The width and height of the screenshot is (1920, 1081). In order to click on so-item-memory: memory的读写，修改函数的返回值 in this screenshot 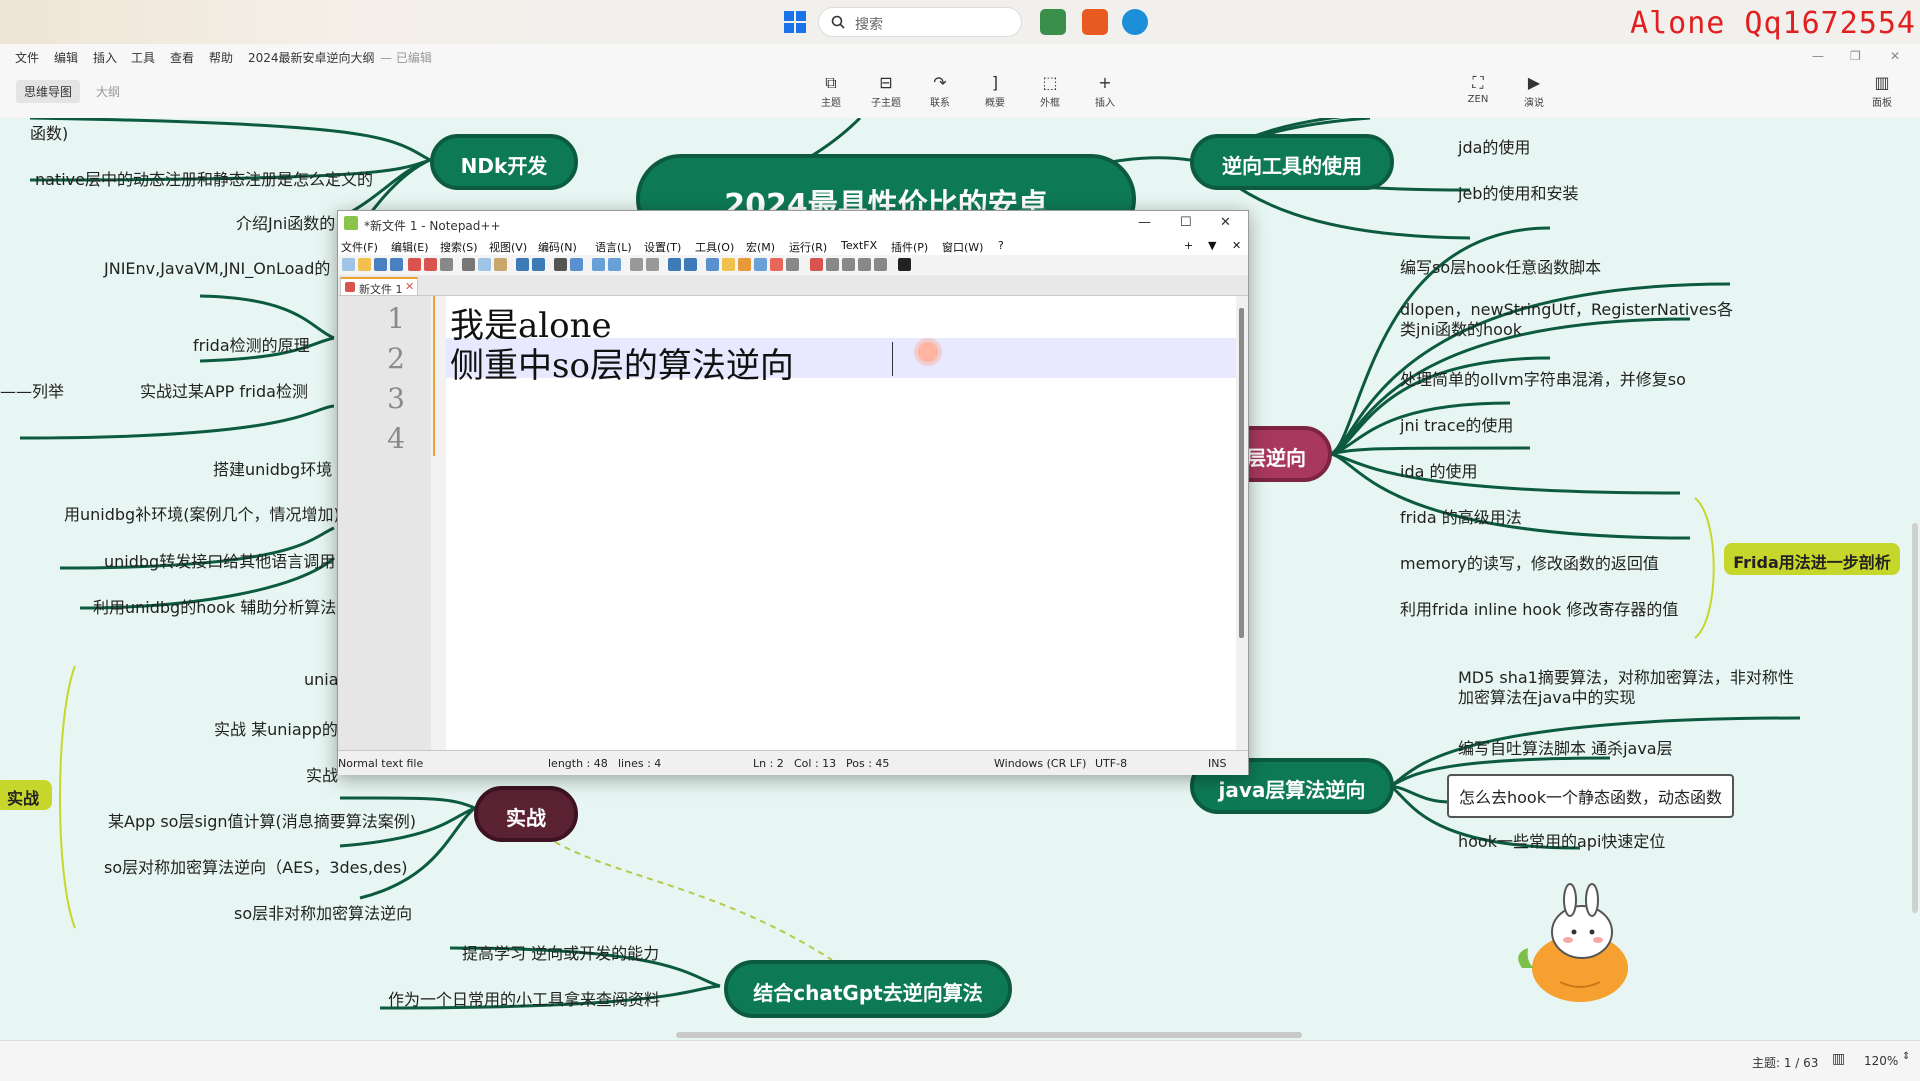, I will do `click(1529, 562)`.